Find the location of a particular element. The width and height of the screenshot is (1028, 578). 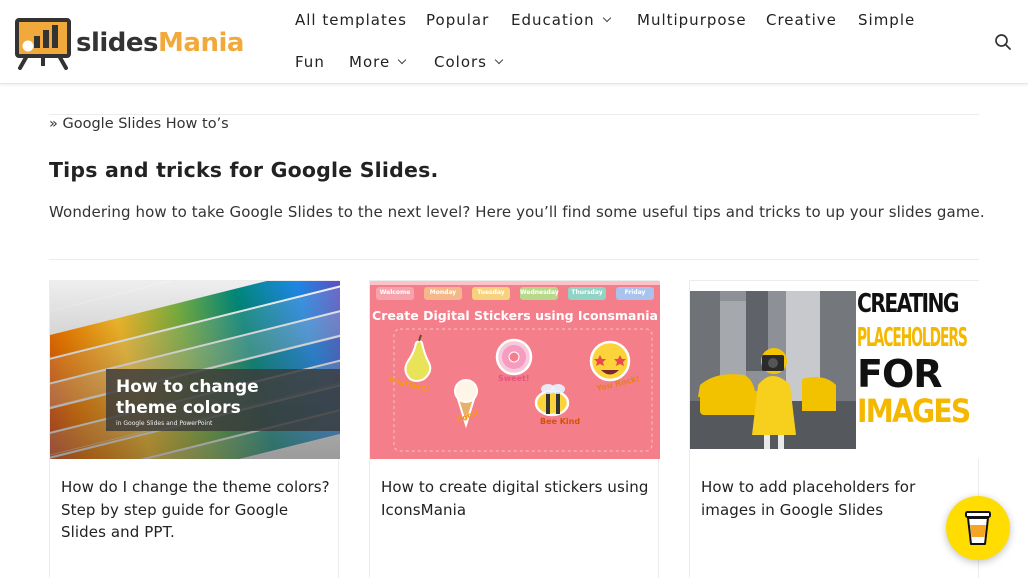

thumbnail-heading: Create Digital Stickers using Iconsmania is located at coordinates (515, 315).